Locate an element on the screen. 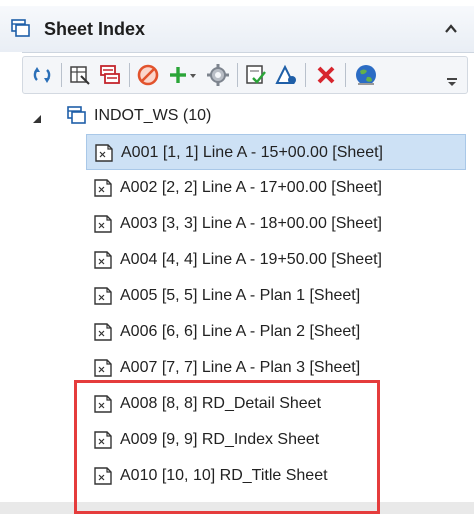 The width and height of the screenshot is (474, 514). panel-left-gutter is located at coordinates (11, 277).